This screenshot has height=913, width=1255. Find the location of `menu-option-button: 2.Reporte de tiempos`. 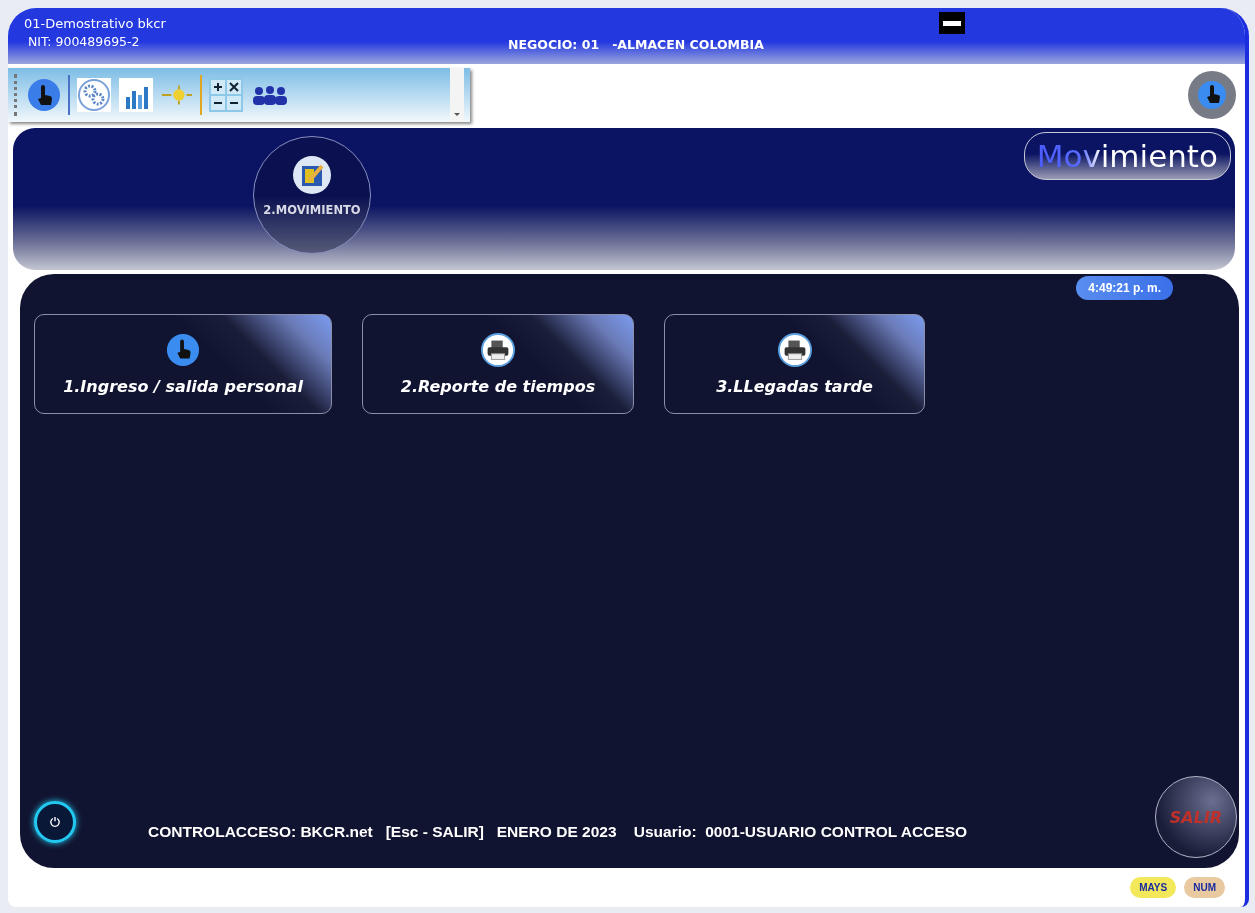

menu-option-button: 2.Reporte de tiempos is located at coordinates (498, 364).